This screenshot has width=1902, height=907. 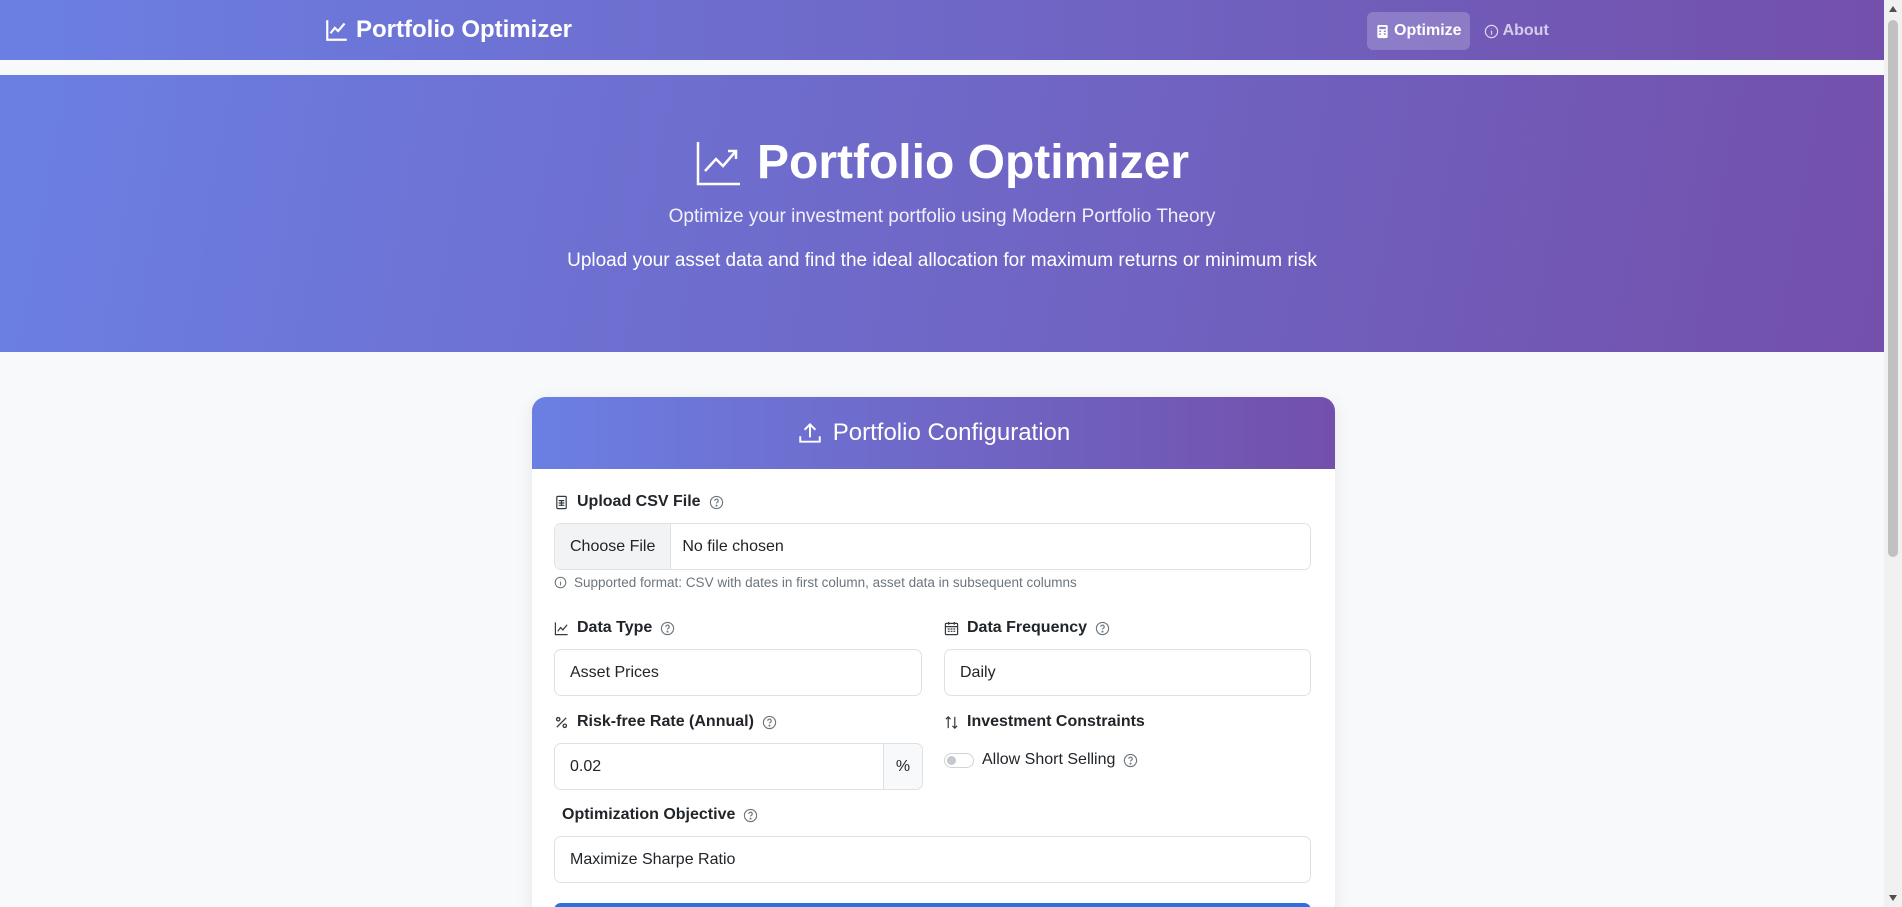 What do you see at coordinates (733, 546) in the screenshot?
I see `file-status: No file chosen` at bounding box center [733, 546].